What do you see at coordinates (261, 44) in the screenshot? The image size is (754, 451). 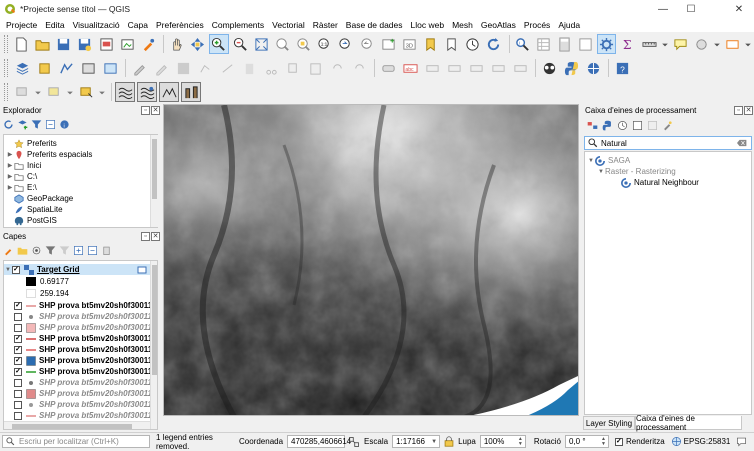 I see `zoom-full-icon` at bounding box center [261, 44].